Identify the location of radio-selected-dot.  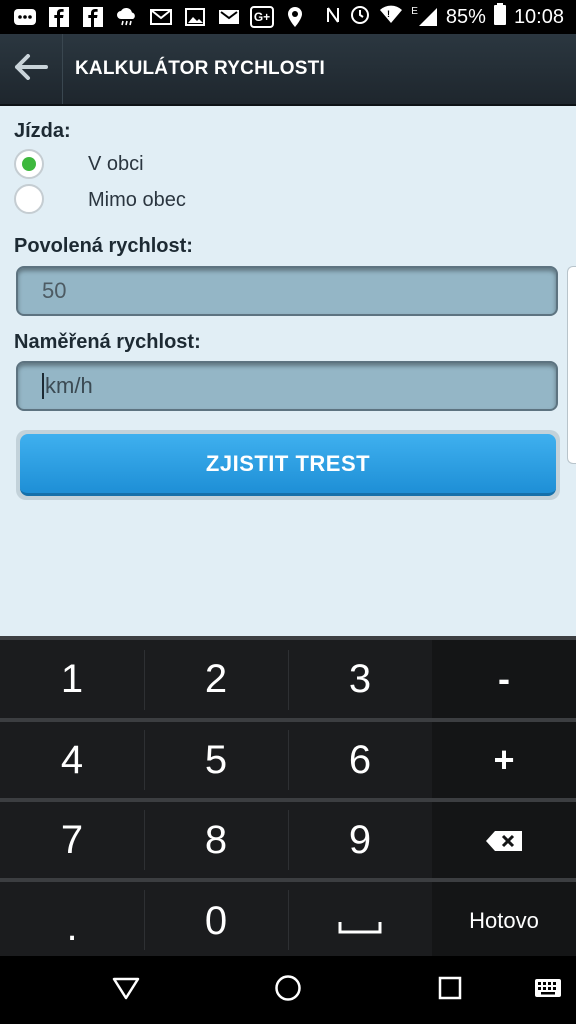
(29, 164).